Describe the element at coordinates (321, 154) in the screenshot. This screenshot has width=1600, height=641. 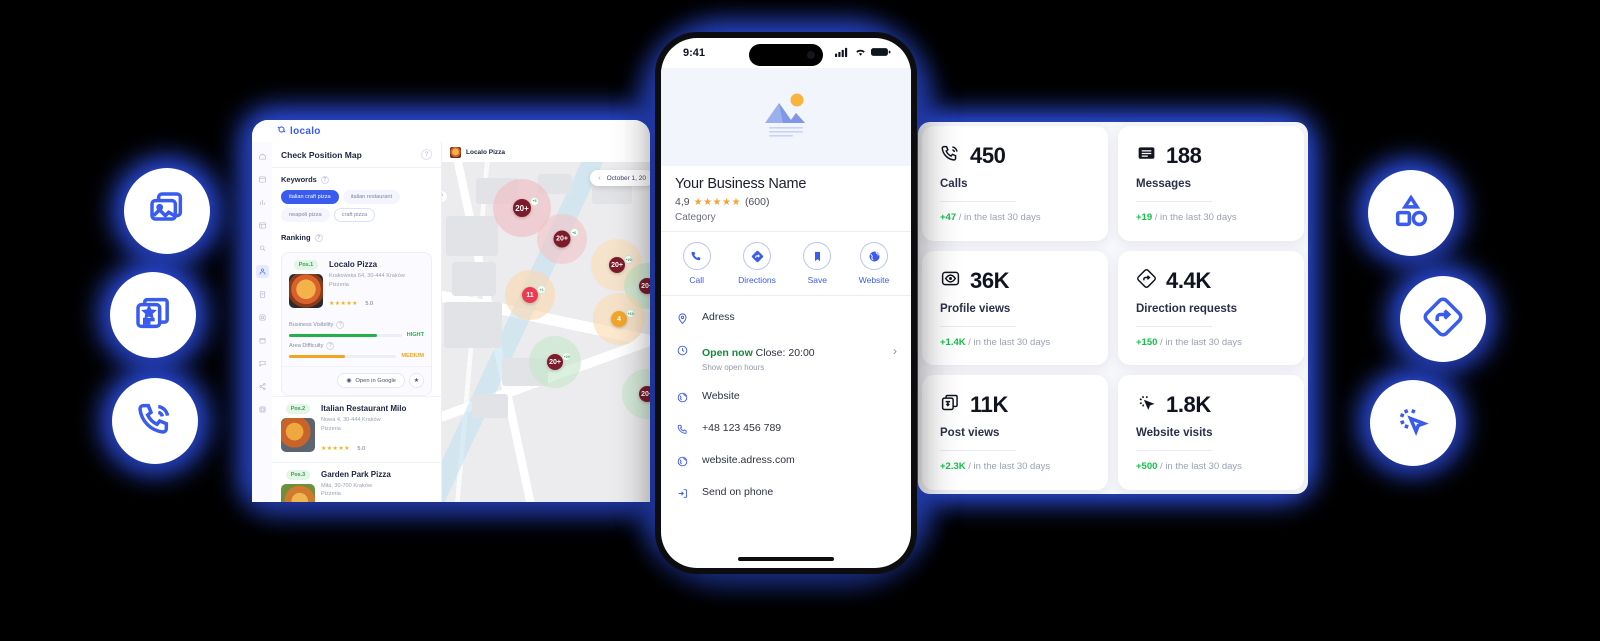
I see `panel-title: Check Position Map` at that location.